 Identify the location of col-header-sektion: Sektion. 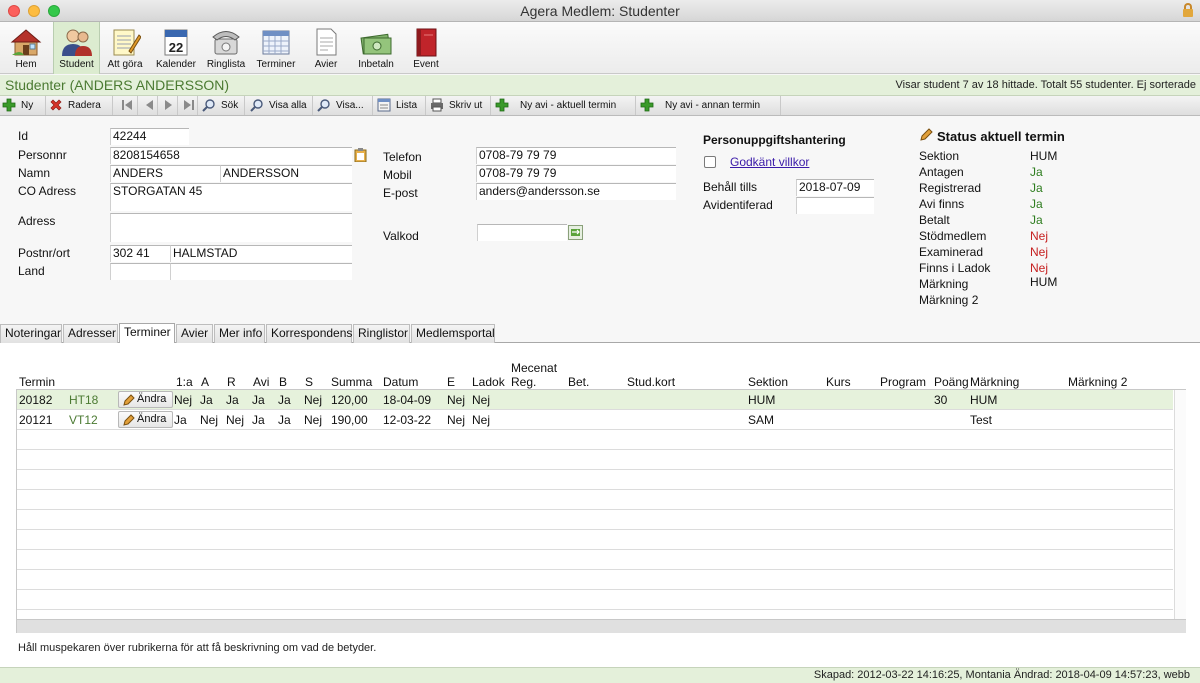
(768, 382).